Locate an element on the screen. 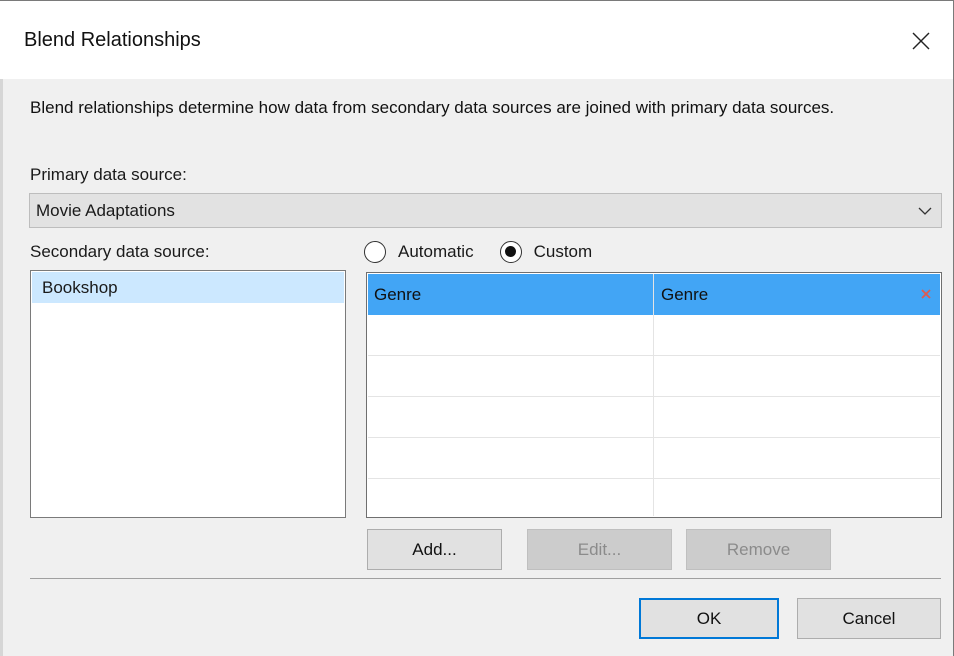 Image resolution: width=954 pixels, height=656 pixels. radio-automatic: Automatic is located at coordinates (419, 252).